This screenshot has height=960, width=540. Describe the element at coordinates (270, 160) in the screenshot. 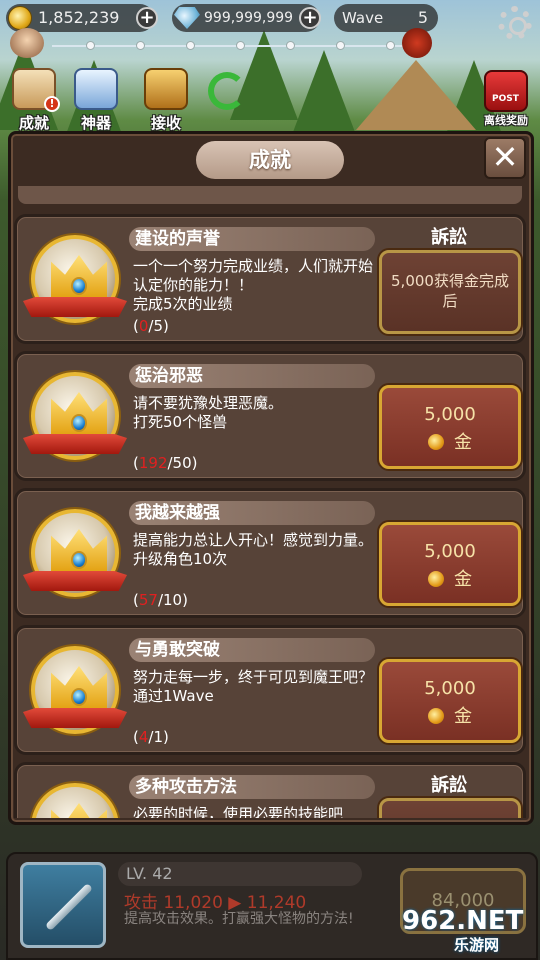

I see `modal-title: 成就` at that location.